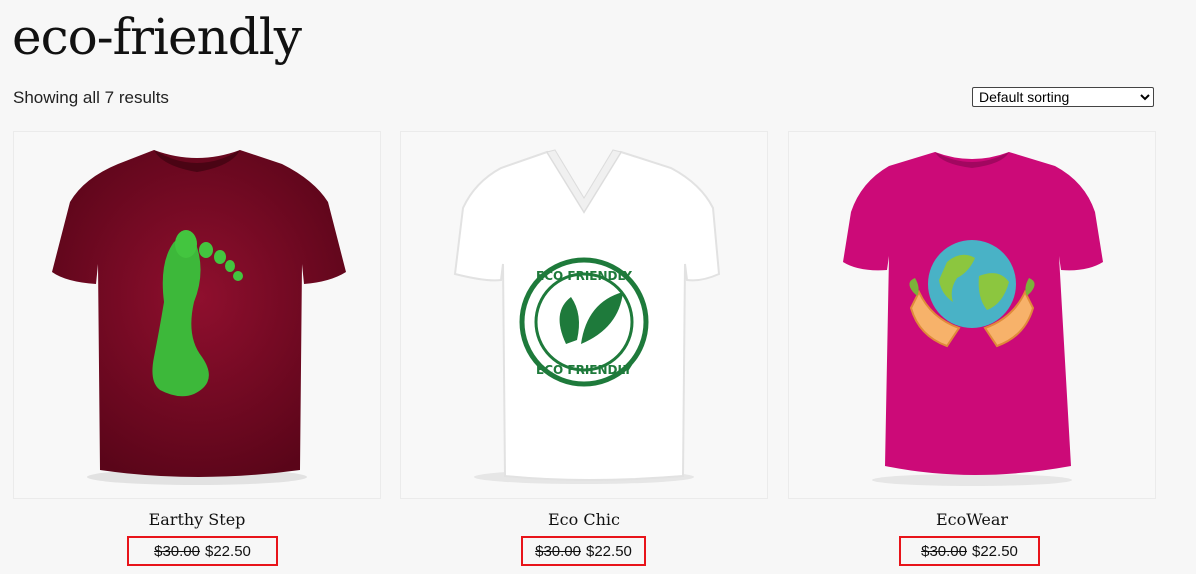 This screenshot has height=574, width=1196. What do you see at coordinates (587, 316) in the screenshot?
I see `tshirt-eco-stamp-image: ECO FRIENDLY ECO FRIENDLY` at bounding box center [587, 316].